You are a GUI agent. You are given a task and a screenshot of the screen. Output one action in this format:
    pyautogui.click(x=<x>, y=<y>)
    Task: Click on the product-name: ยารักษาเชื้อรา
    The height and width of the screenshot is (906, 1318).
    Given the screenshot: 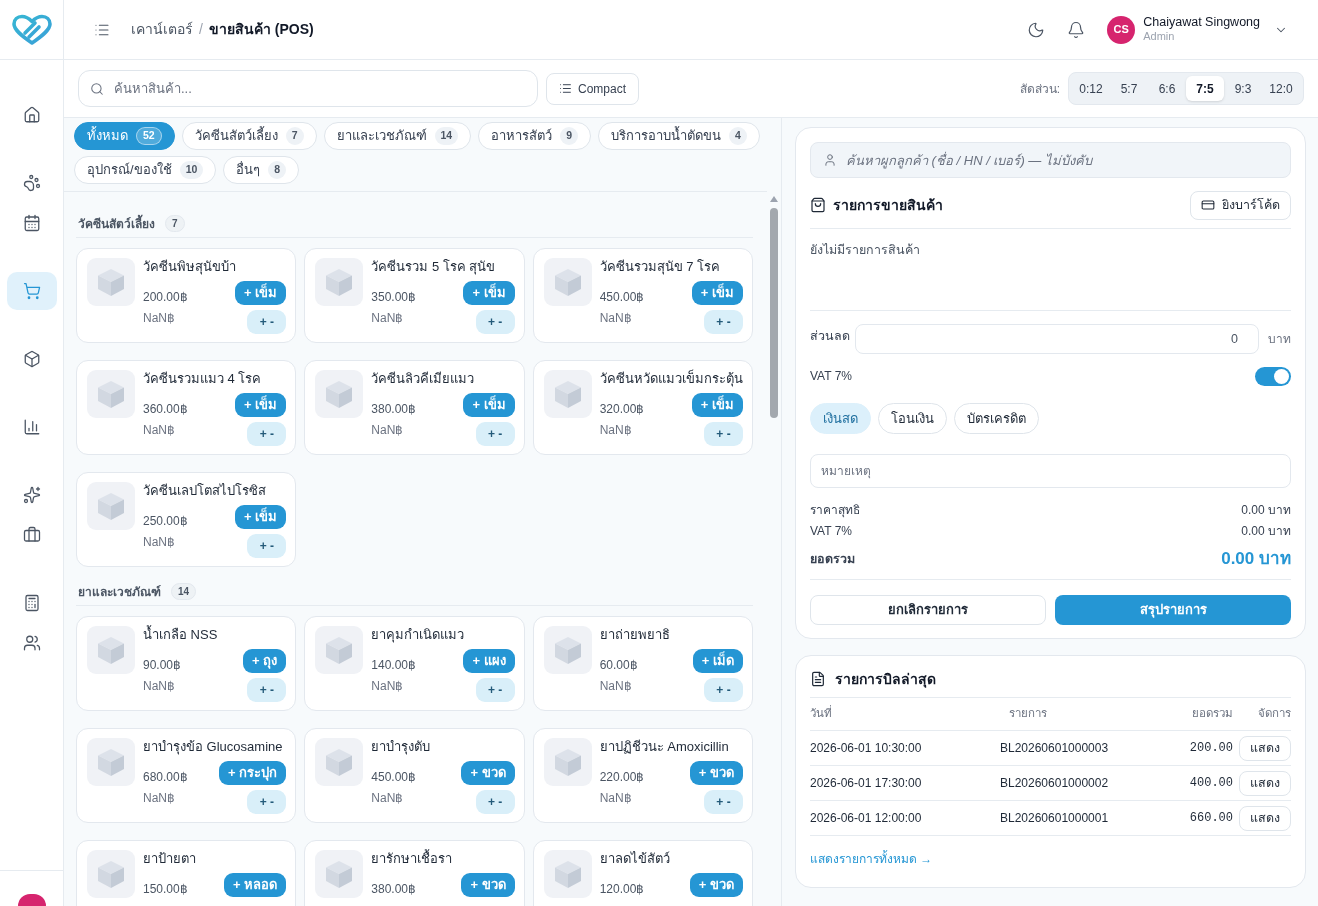 What is the action you would take?
    pyautogui.click(x=412, y=859)
    